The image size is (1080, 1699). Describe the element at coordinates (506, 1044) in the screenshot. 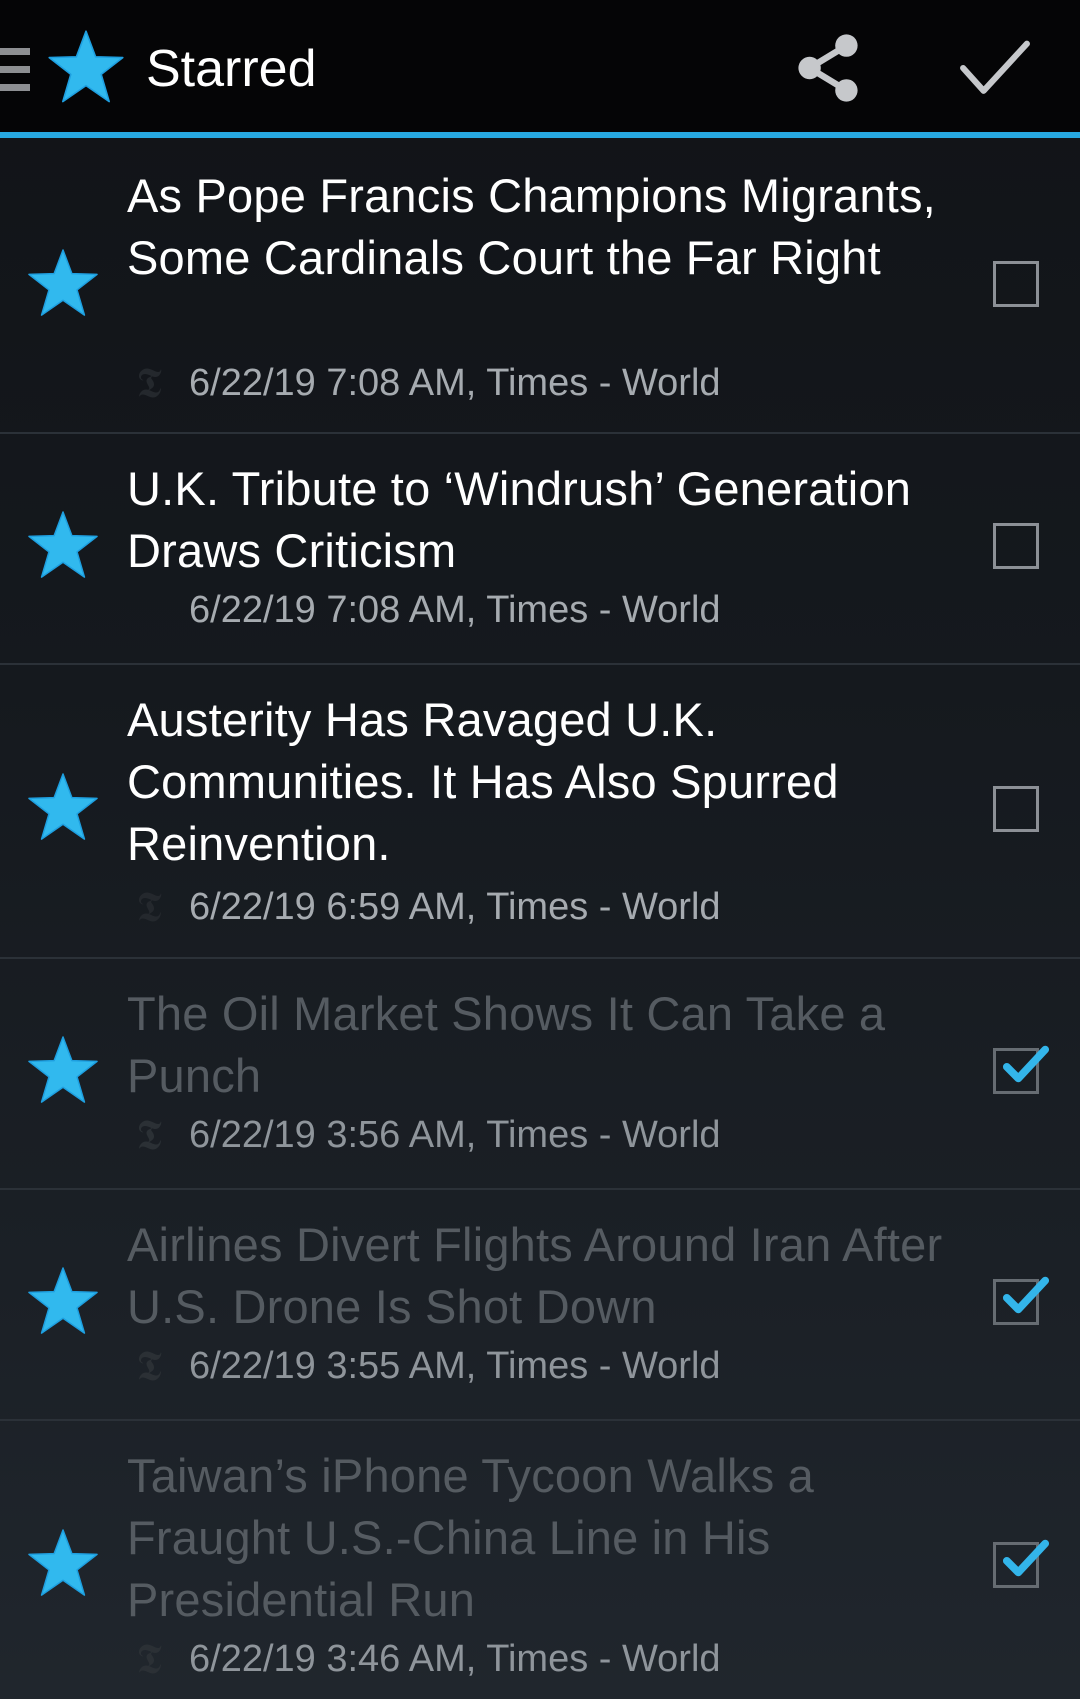

I see `article-title: The Oil Market Shows It Can Take a Punch` at that location.